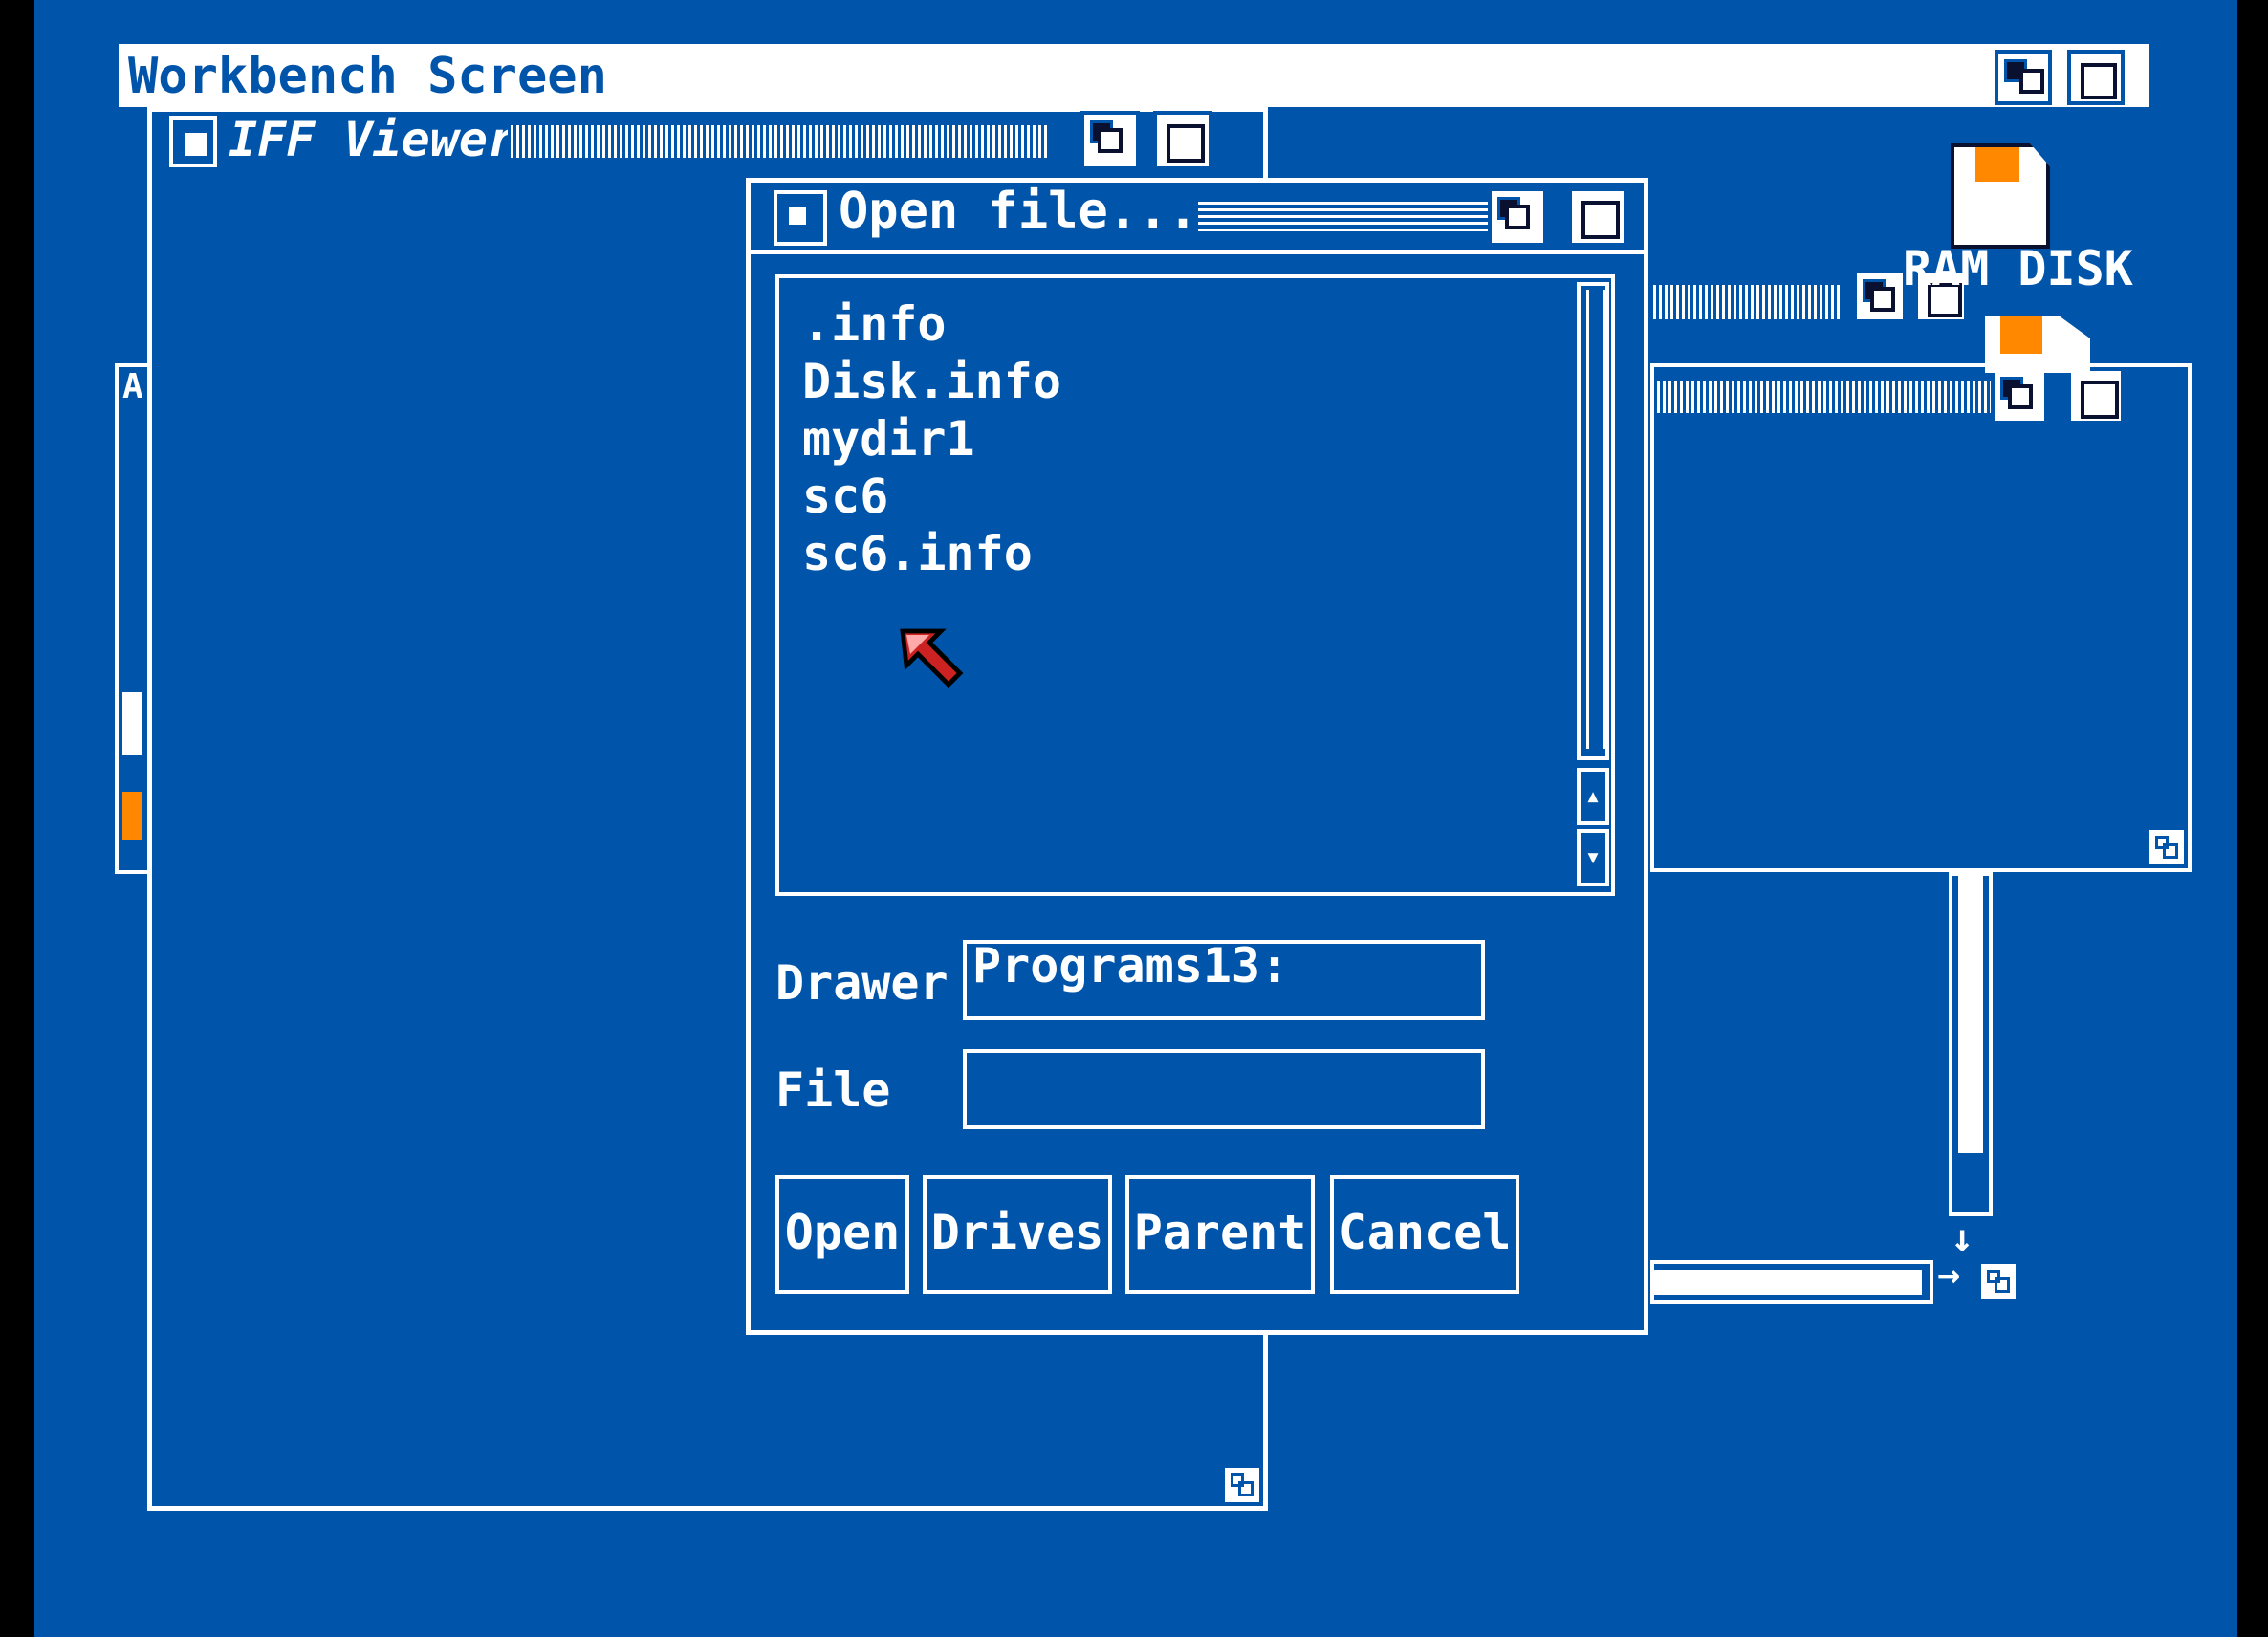 This screenshot has width=2268, height=1637. I want to click on file-list-item: sc6.info, so click(931, 553).